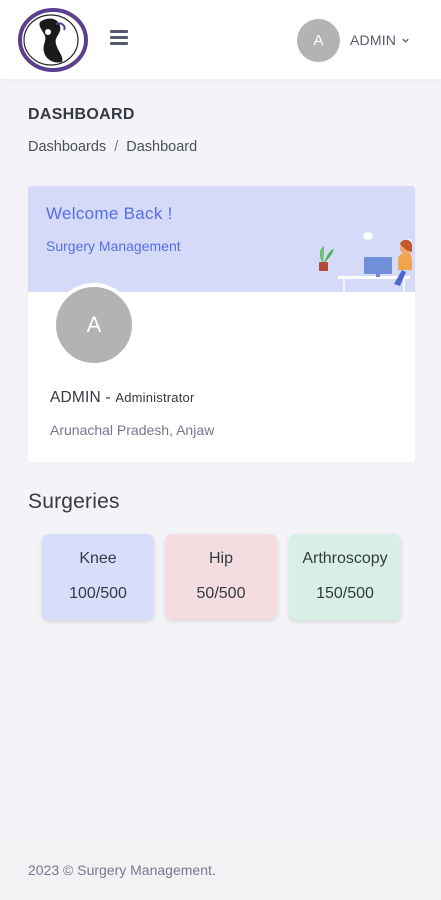 This screenshot has height=900, width=441. What do you see at coordinates (98, 577) in the screenshot?
I see `surgery-tile-knee: Knee 100/500` at bounding box center [98, 577].